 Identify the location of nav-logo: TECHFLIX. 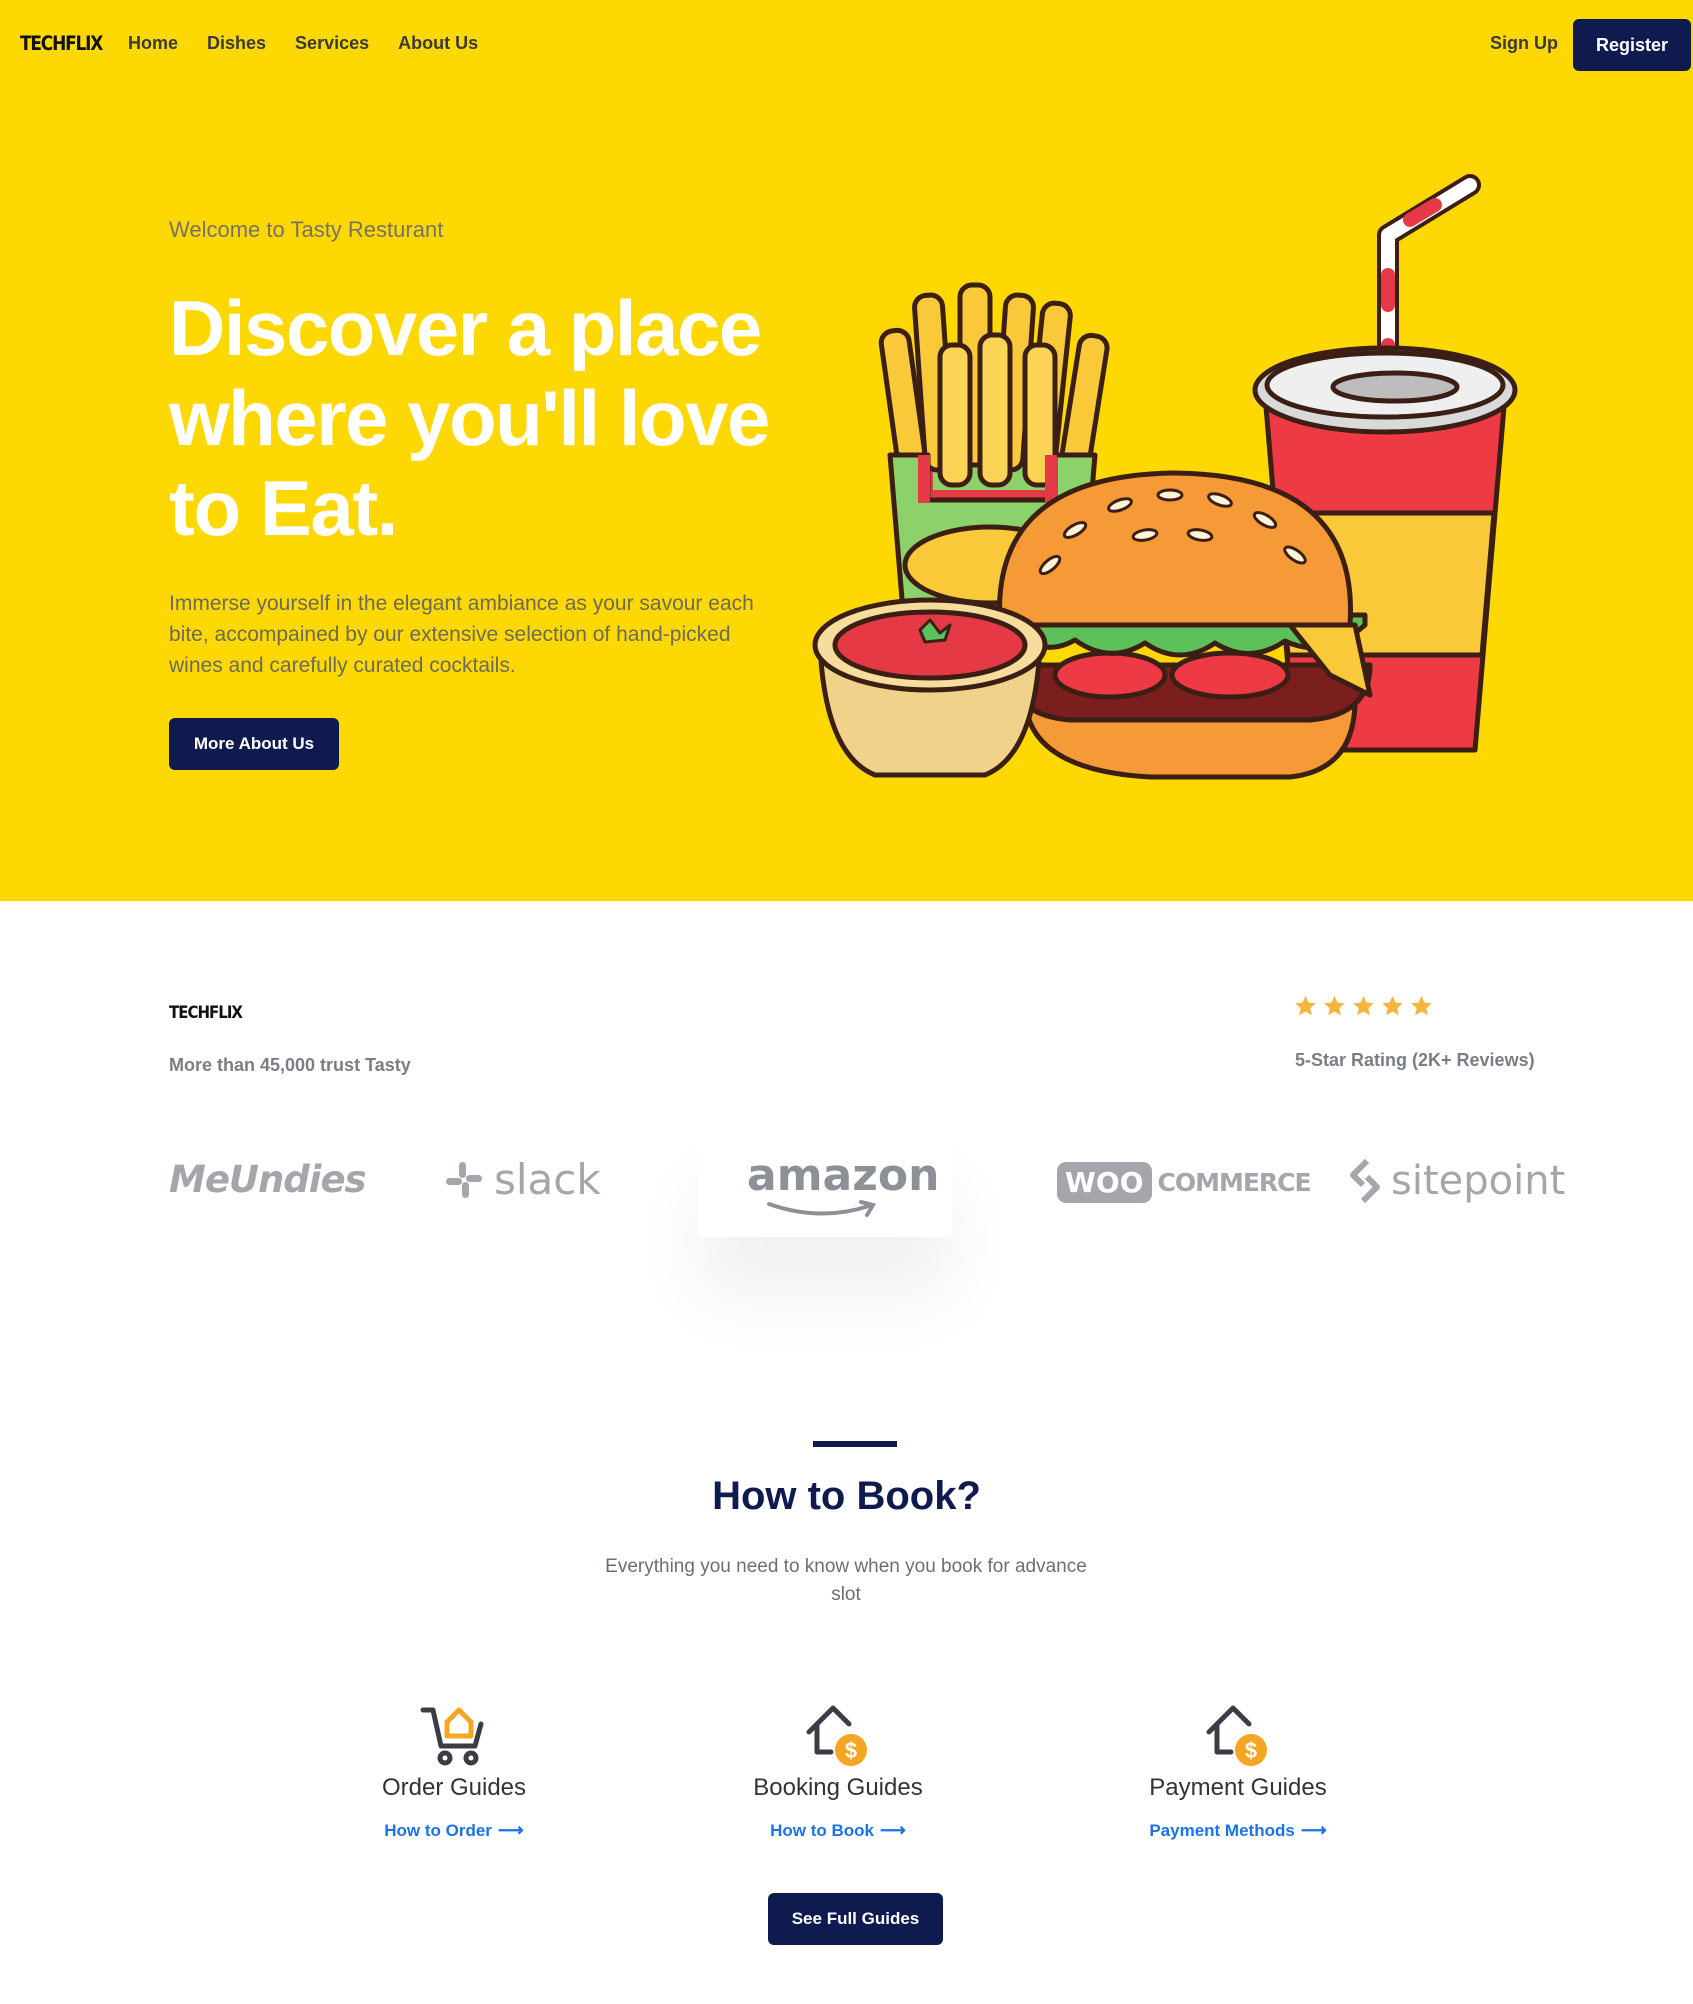
(61, 44).